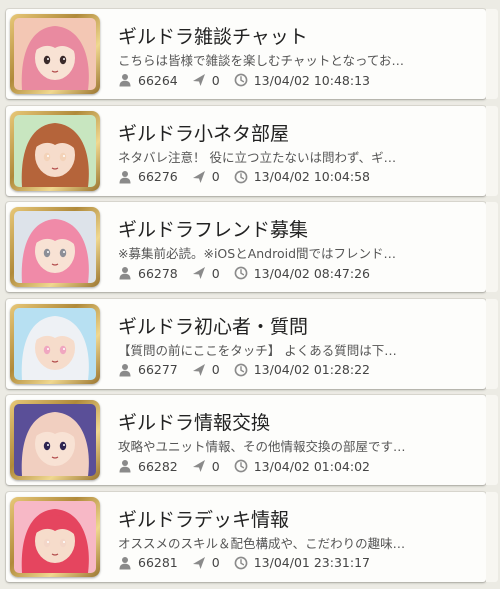 Image resolution: width=500 pixels, height=589 pixels. Describe the element at coordinates (311, 562) in the screenshot. I see `last-updated-timestamp: 13/04/01 23:31:17` at that location.